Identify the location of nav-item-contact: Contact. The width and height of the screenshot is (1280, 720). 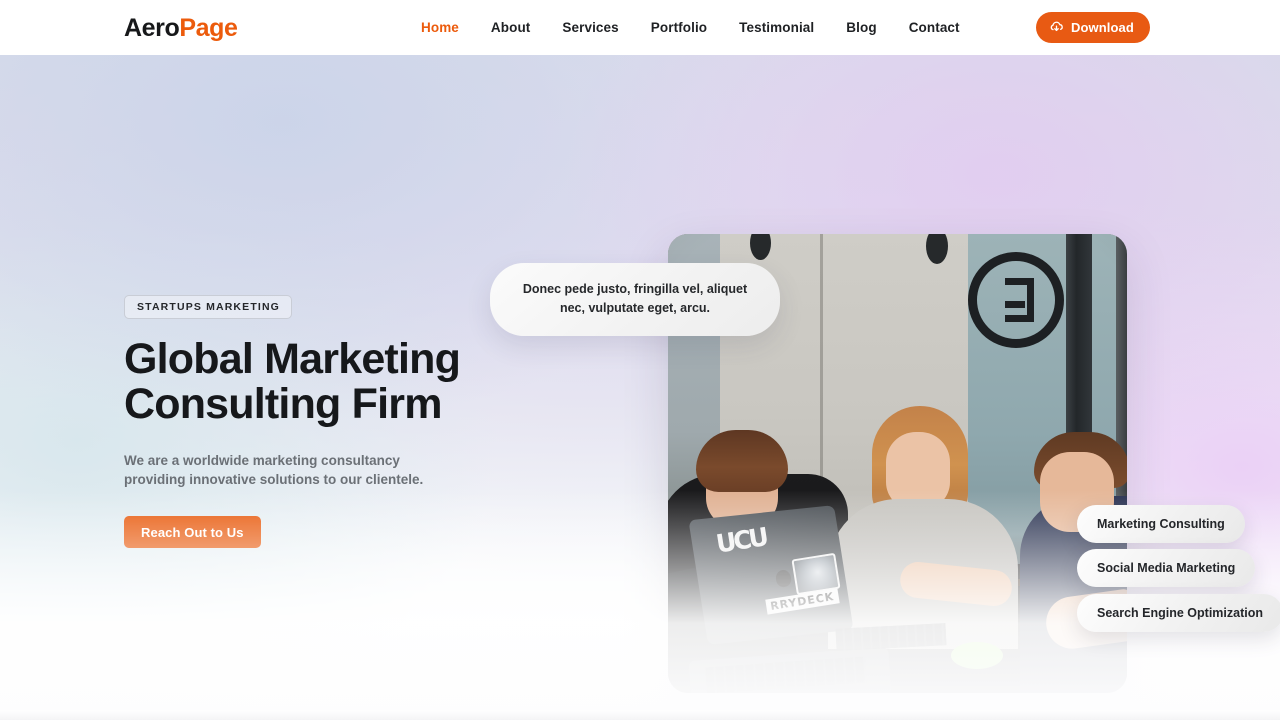
(934, 28).